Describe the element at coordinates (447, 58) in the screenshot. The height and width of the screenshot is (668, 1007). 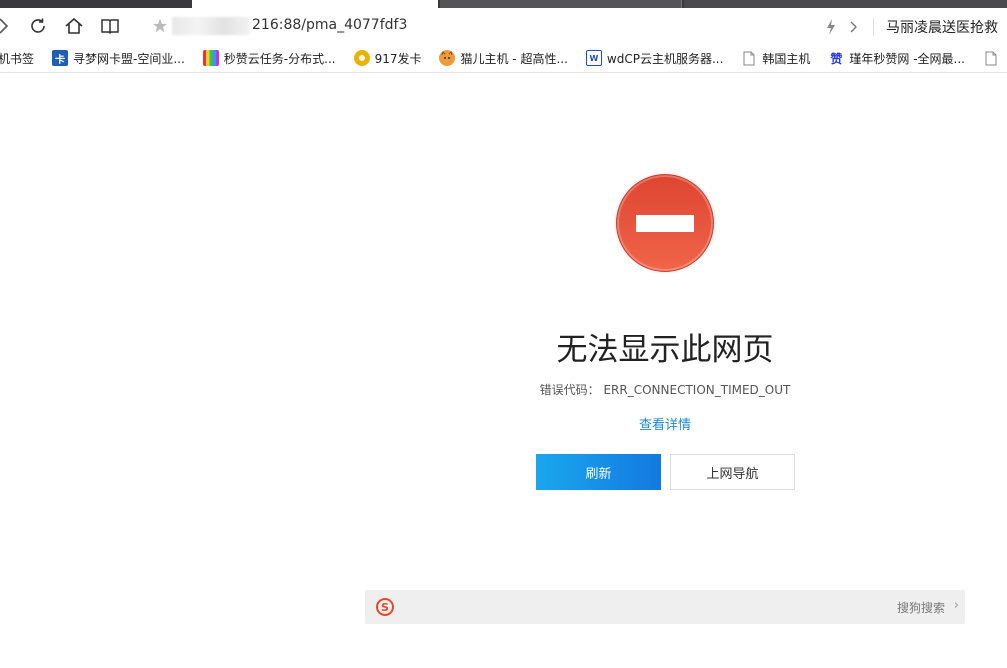
I see `cat-icon` at that location.